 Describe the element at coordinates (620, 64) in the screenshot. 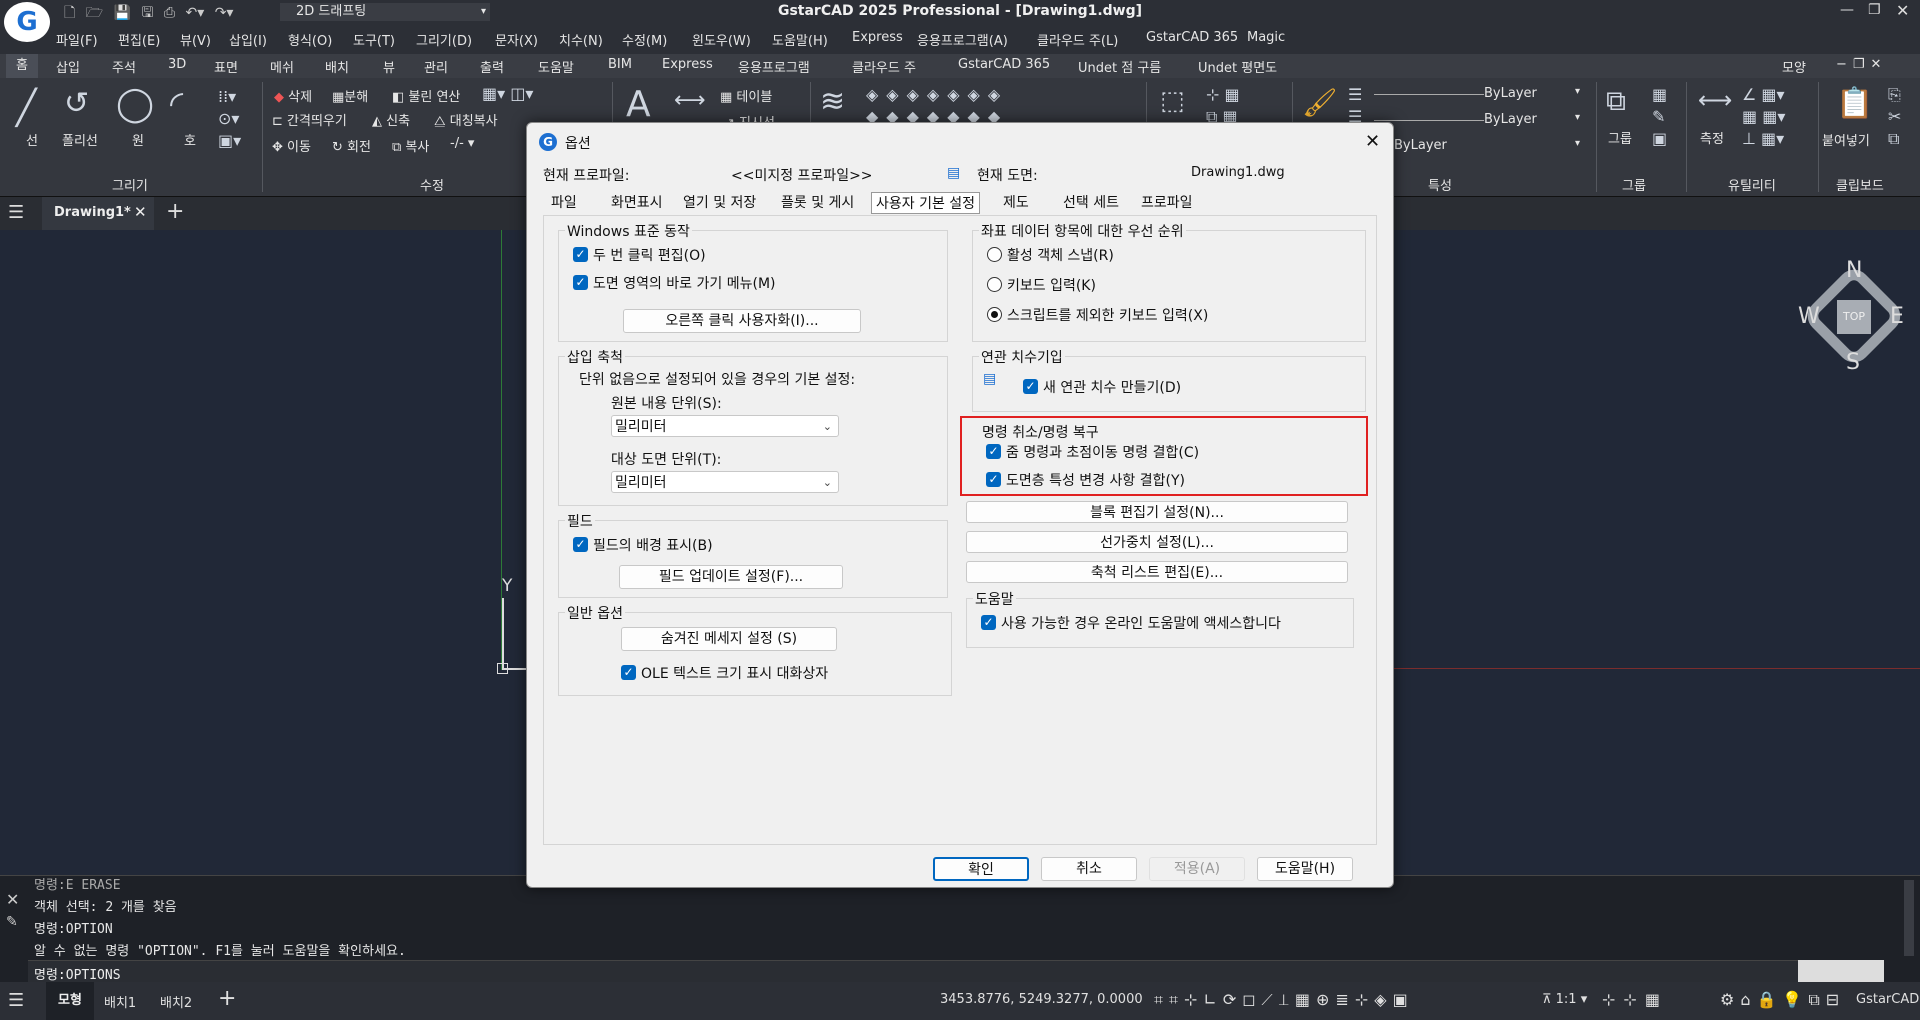

I see `tab-bim: BIM` at that location.